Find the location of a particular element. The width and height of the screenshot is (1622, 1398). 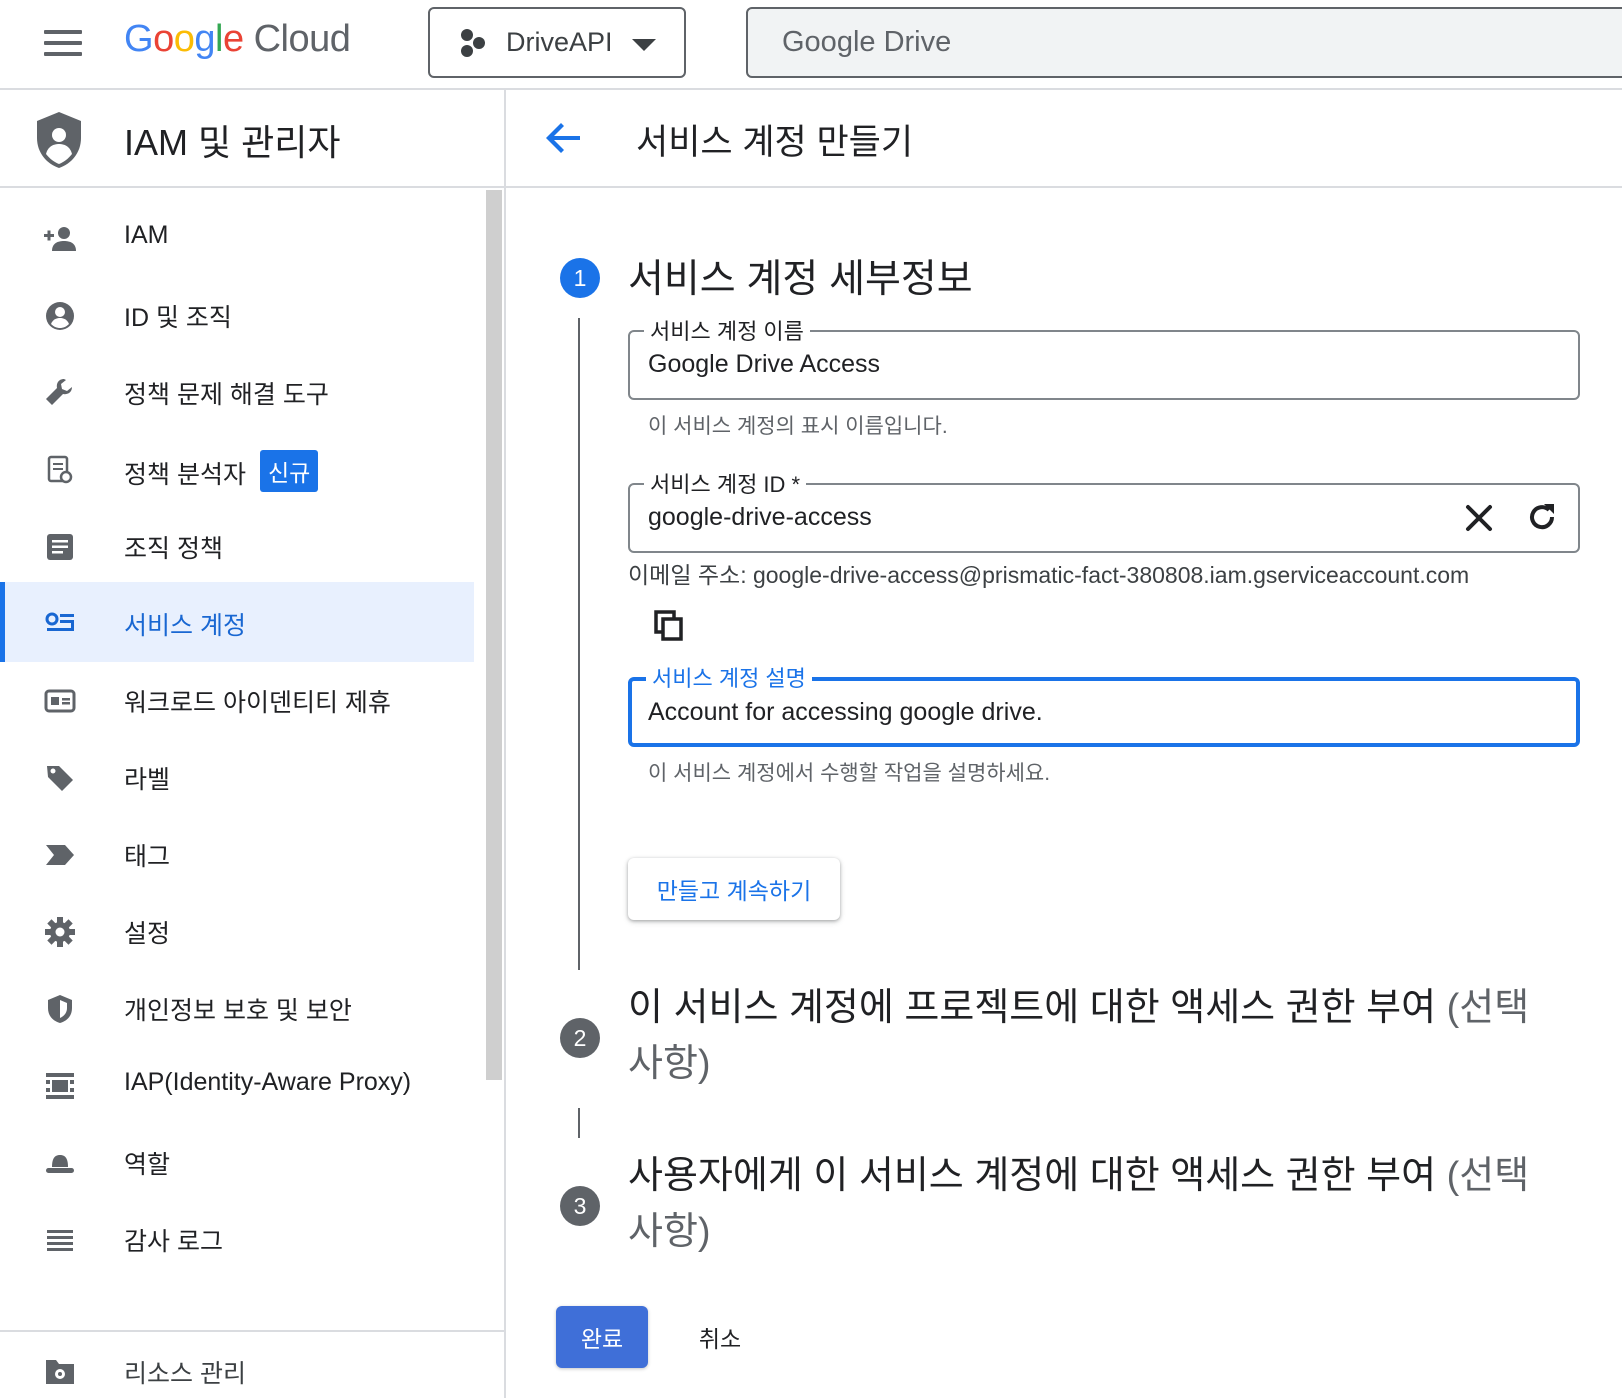

id-card-icon is located at coordinates (60, 701).